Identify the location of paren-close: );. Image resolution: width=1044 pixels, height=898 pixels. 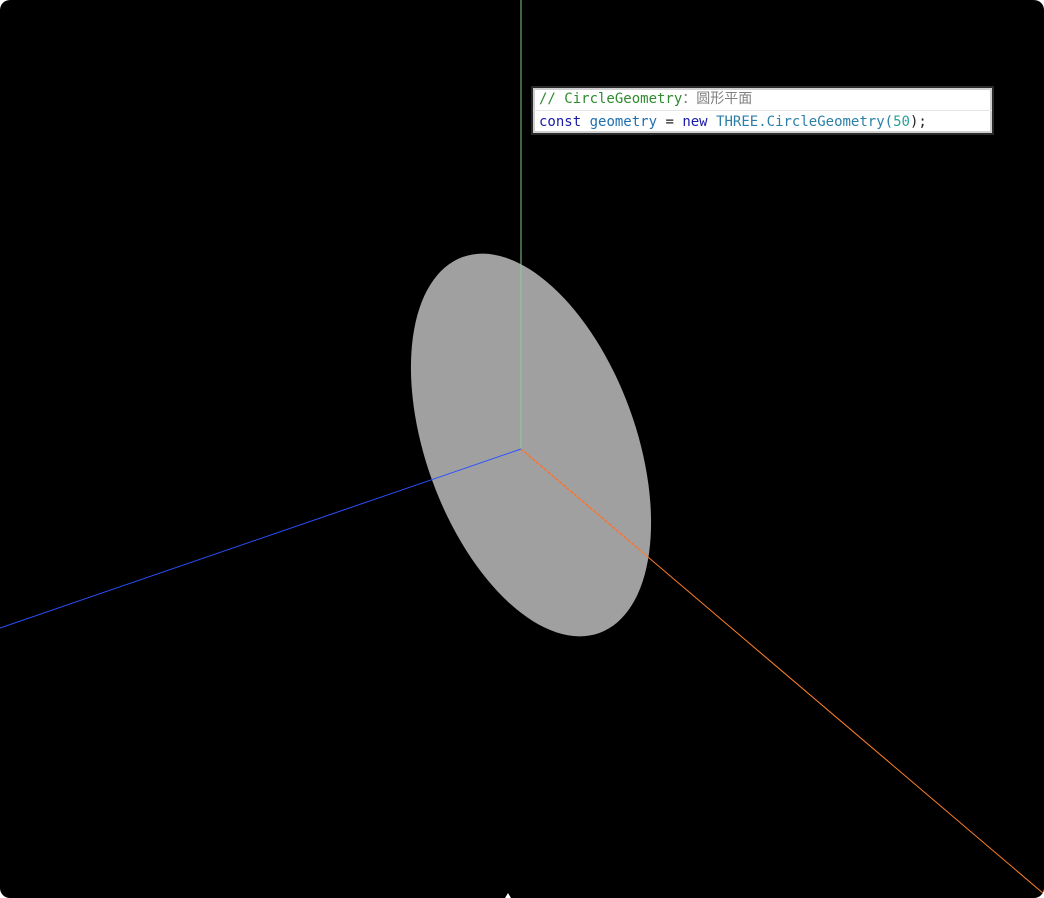
(918, 122).